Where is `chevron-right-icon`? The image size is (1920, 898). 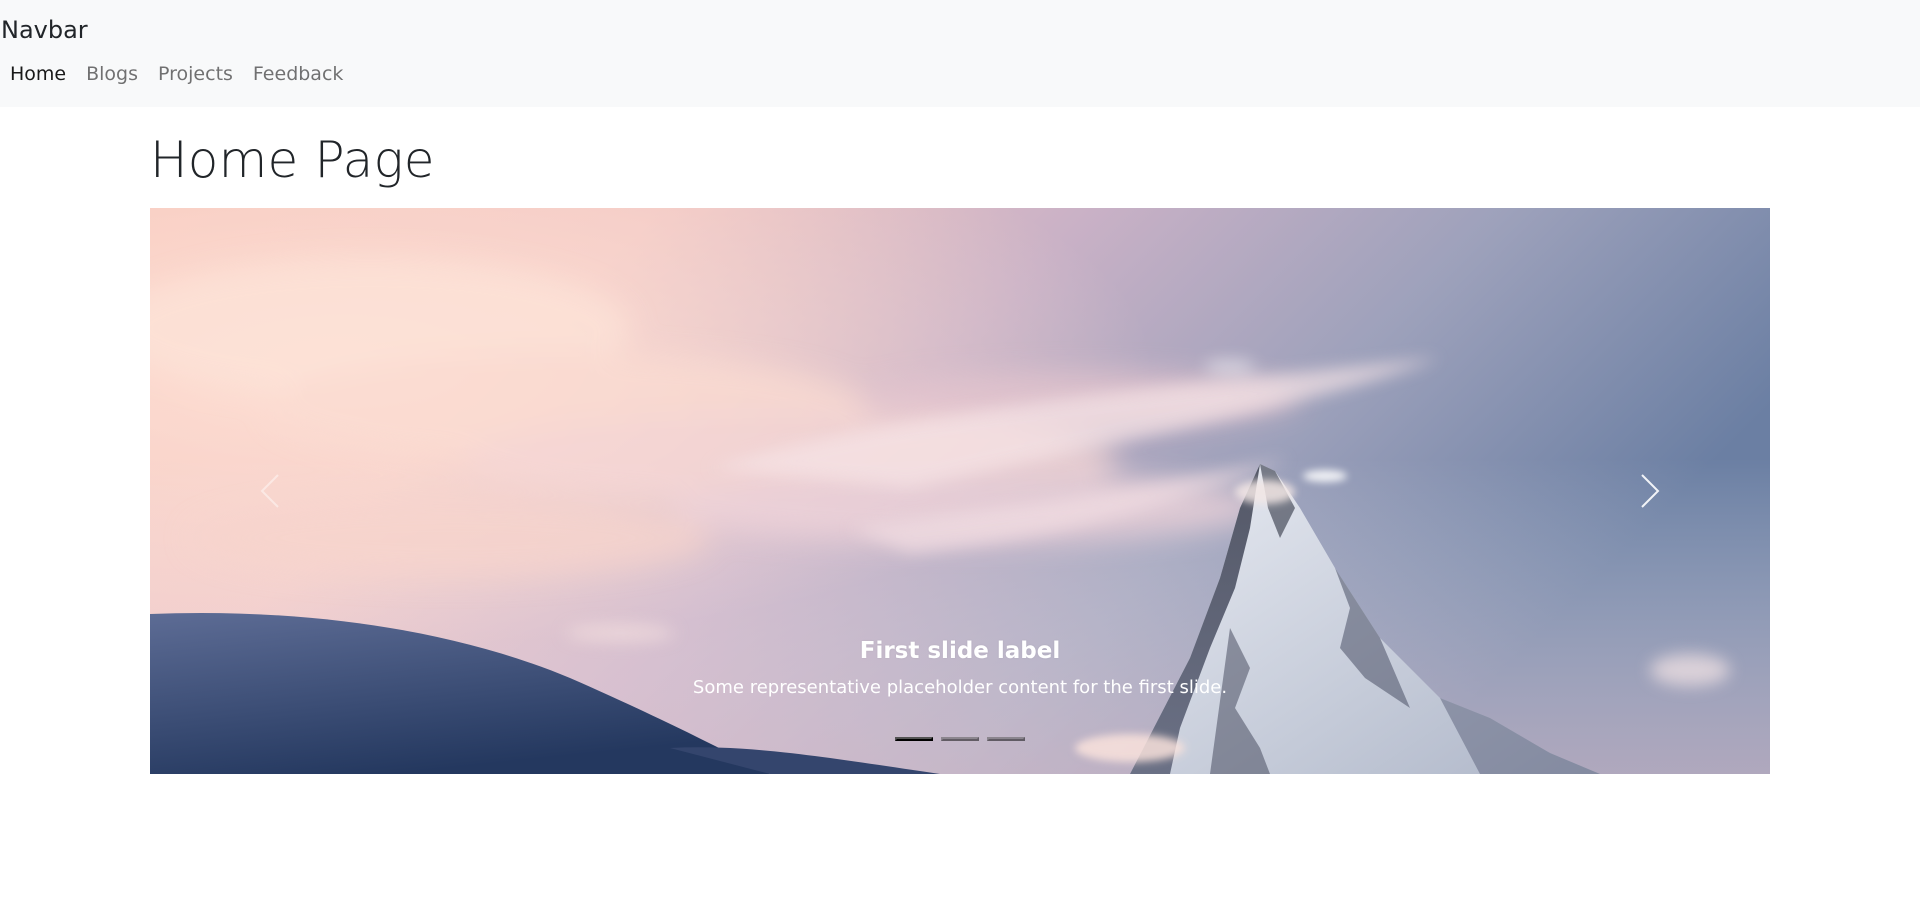
chevron-right-icon is located at coordinates (1650, 491).